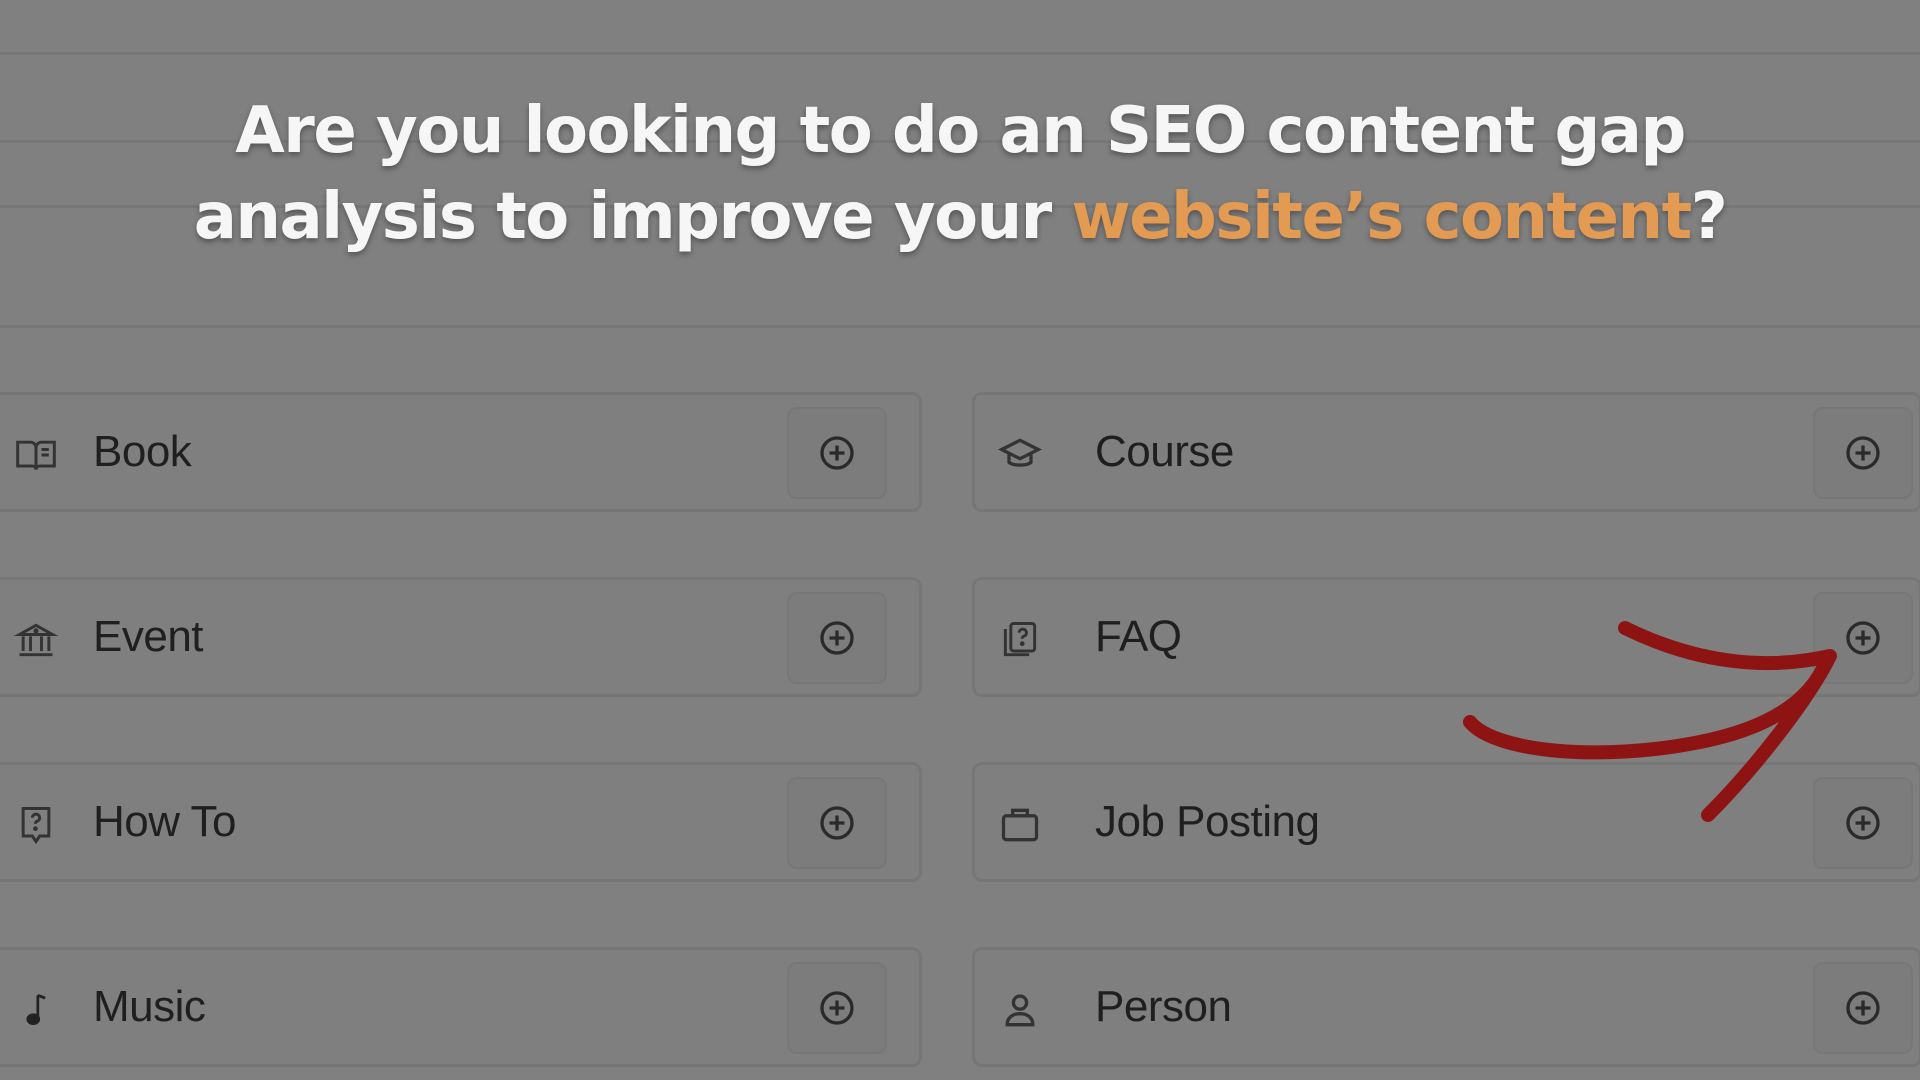  What do you see at coordinates (148, 636) in the screenshot?
I see `schema-label: Event` at bounding box center [148, 636].